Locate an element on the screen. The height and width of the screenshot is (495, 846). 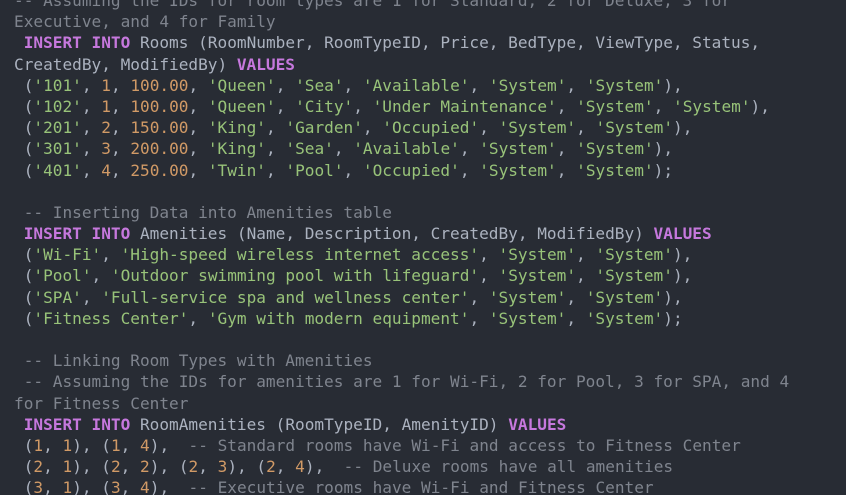
number-literal: 200.00 is located at coordinates (159, 149).